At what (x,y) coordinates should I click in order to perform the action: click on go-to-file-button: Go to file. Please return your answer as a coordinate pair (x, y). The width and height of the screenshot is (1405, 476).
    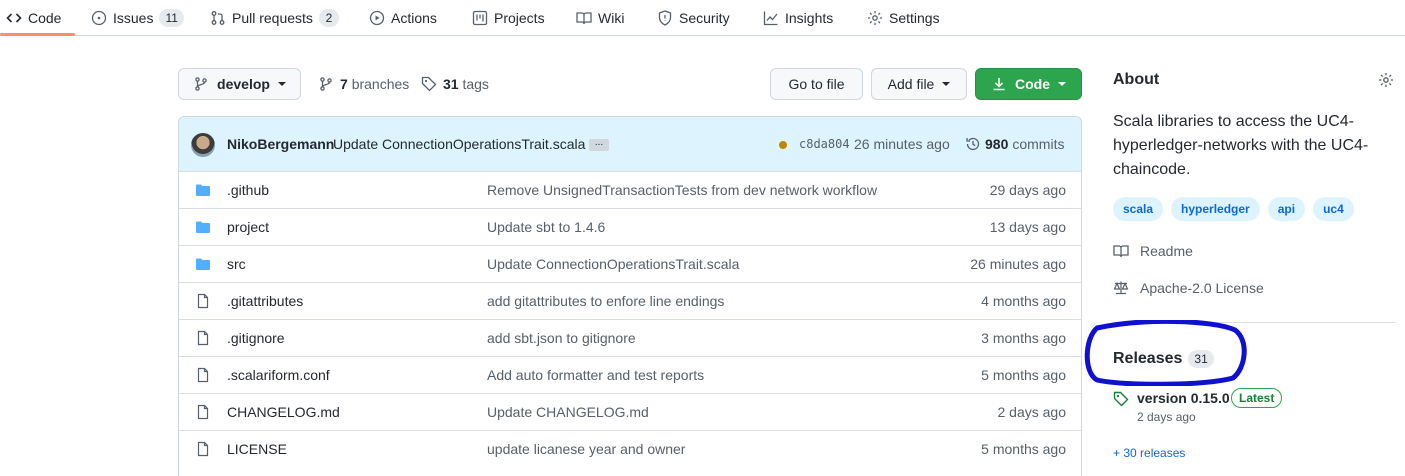
    Looking at the image, I should click on (816, 84).